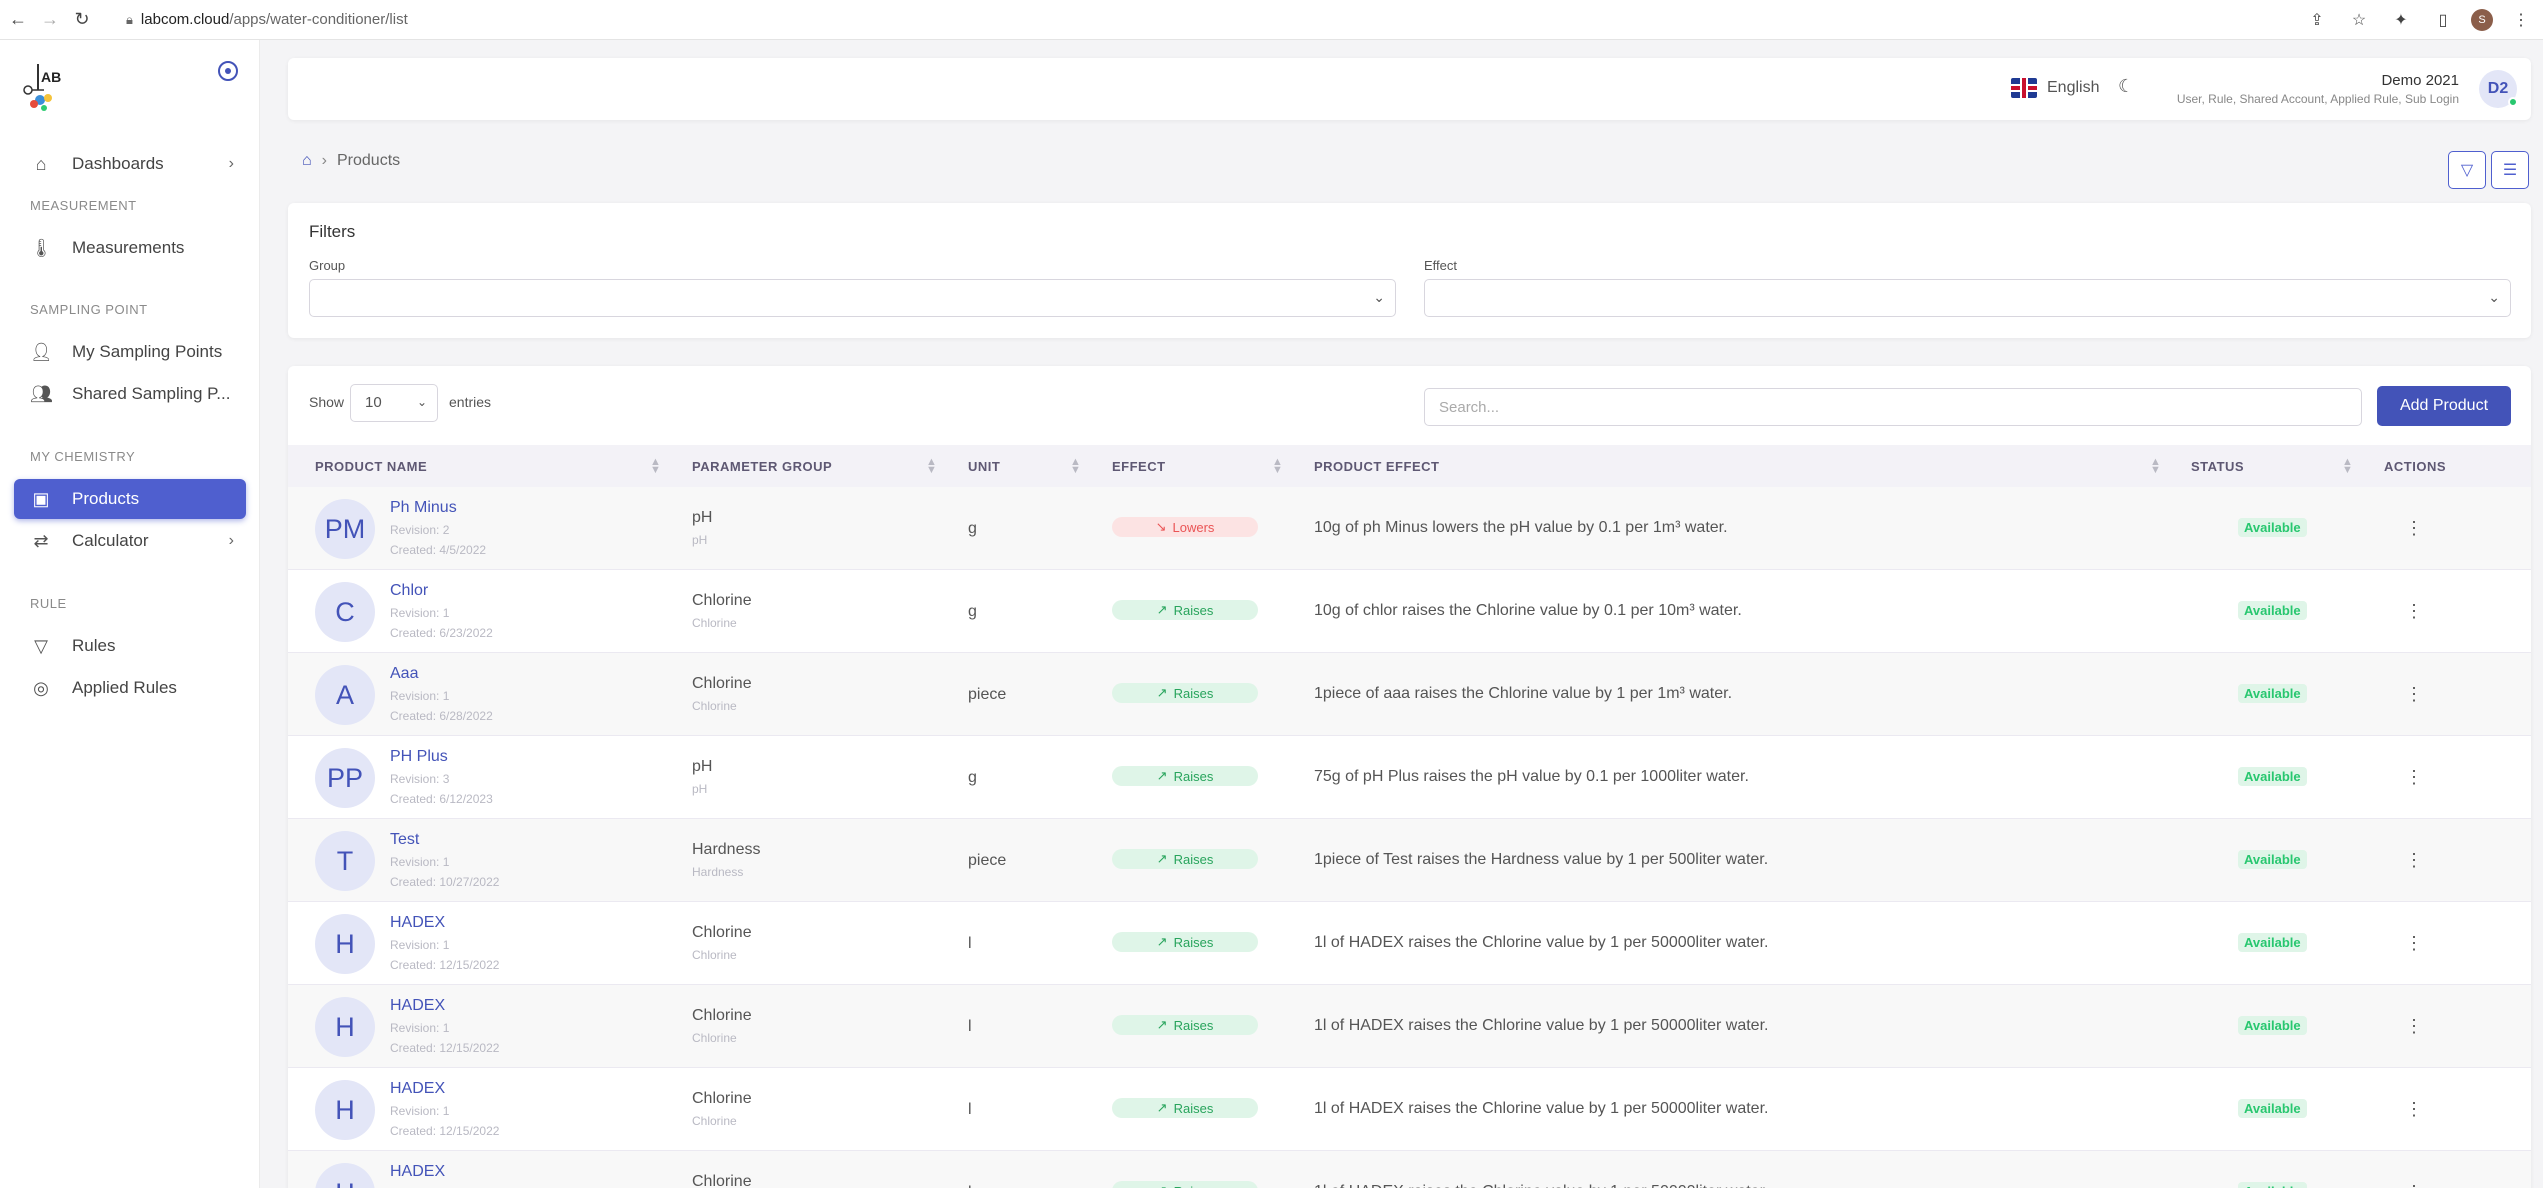  What do you see at coordinates (2467, 170) in the screenshot?
I see `filter-toggle-button: ▽` at bounding box center [2467, 170].